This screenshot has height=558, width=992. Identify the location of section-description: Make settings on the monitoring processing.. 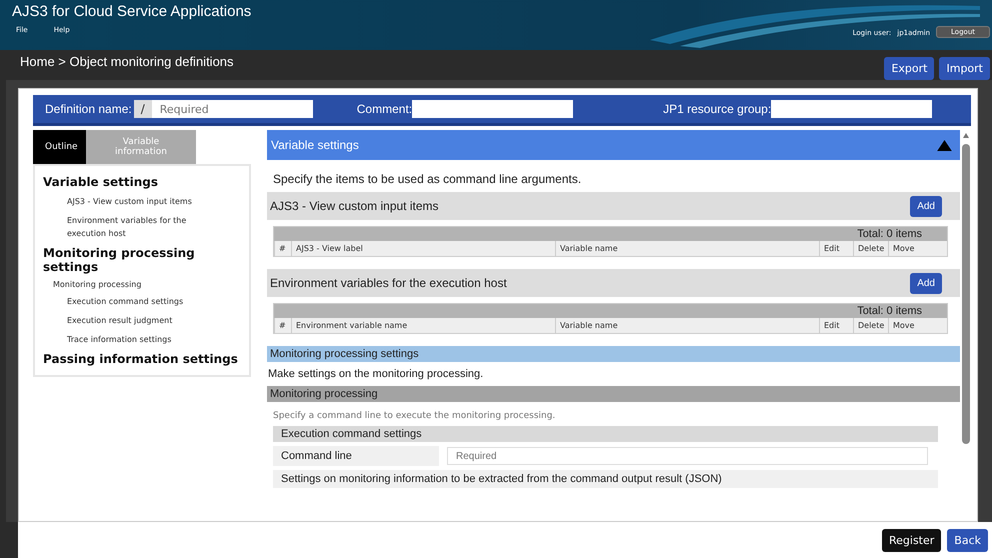
(375, 374).